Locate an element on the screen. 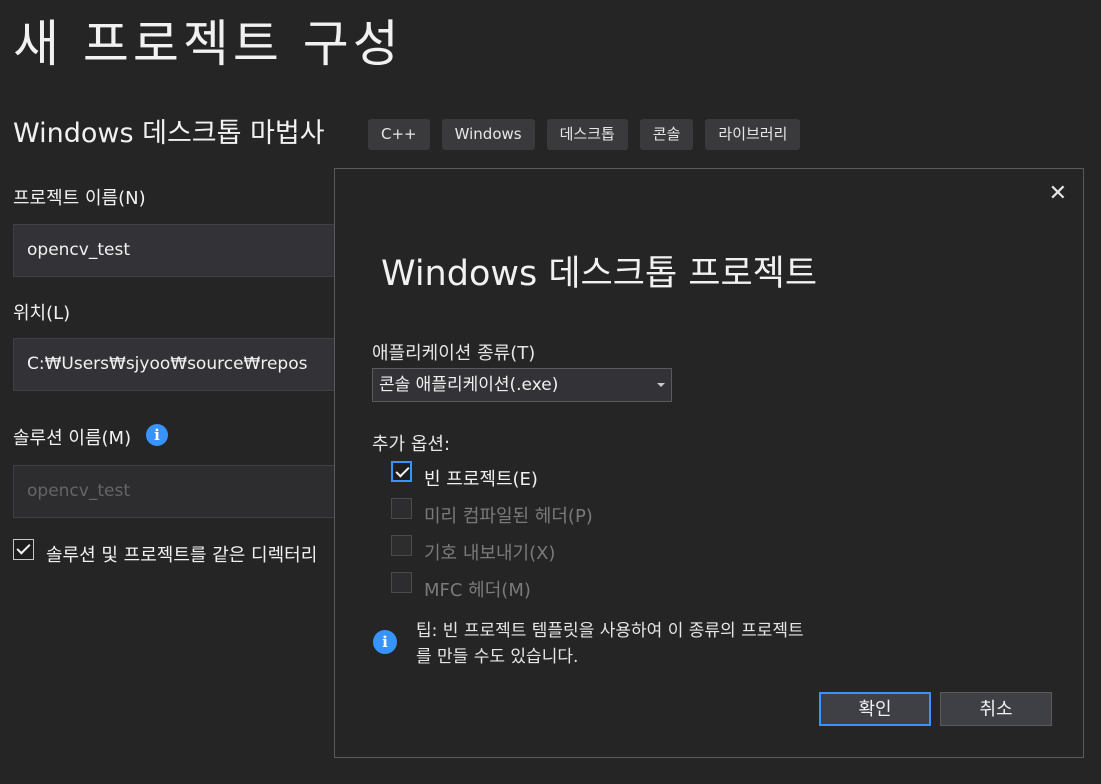 This screenshot has width=1101, height=784. precompiled-header-checkbox is located at coordinates (401, 508).